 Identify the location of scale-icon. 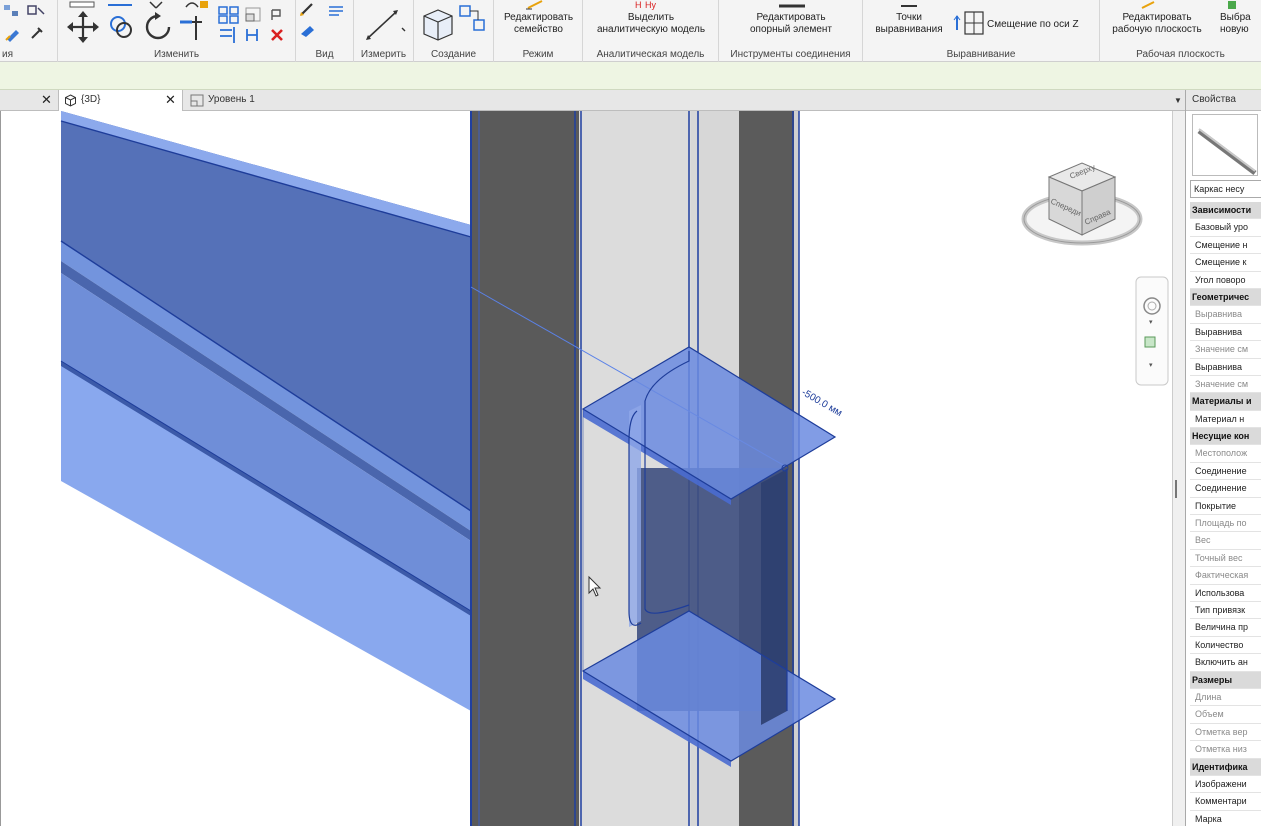
(254, 15).